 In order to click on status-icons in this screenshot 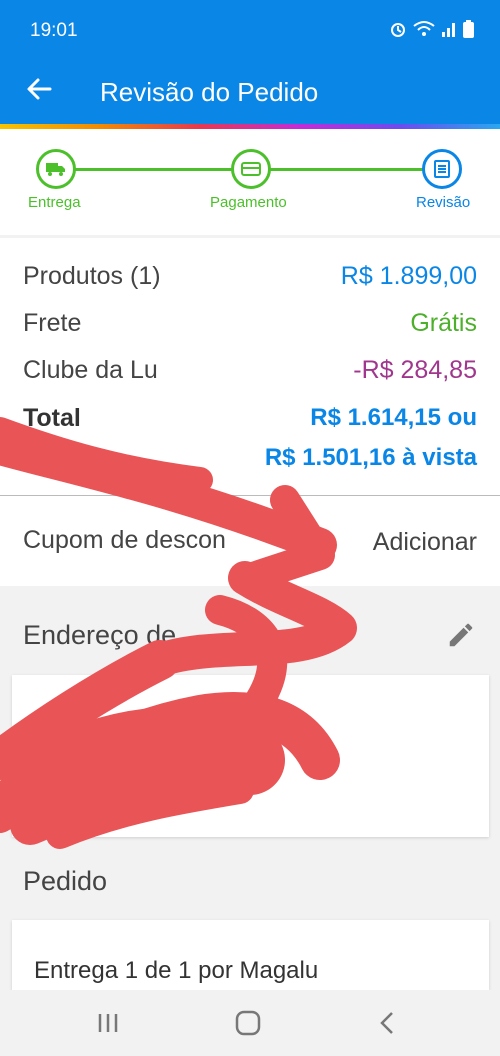, I will do `click(431, 31)`.